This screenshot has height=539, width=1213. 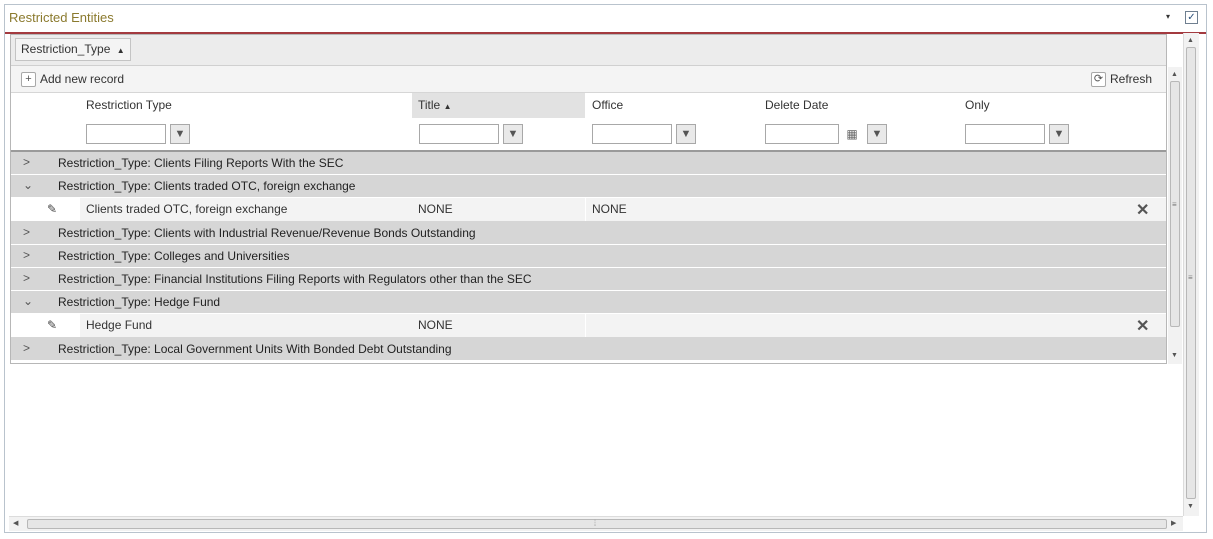 I want to click on grid-toolbar: + Add new record ⟳ Refresh, so click(x=588, y=79).